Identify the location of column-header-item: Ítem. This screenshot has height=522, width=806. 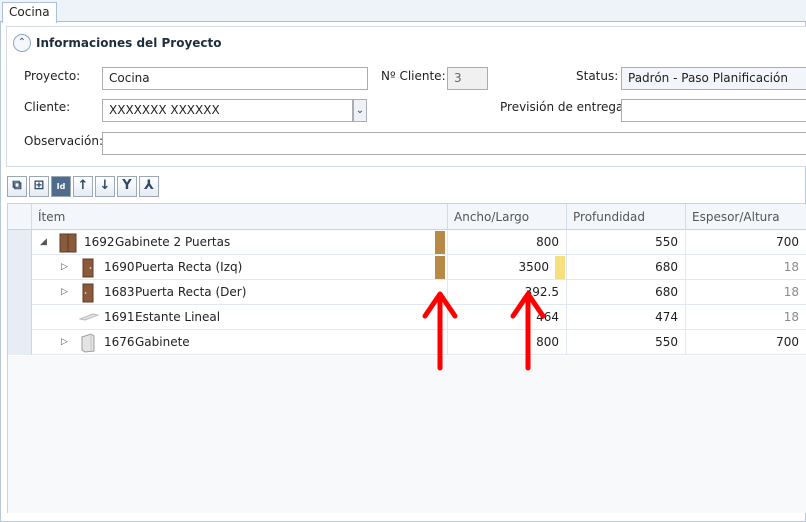
(240, 217).